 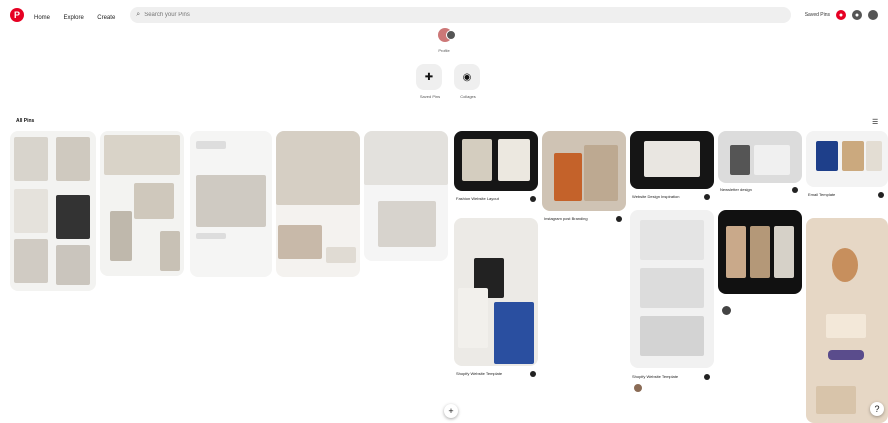 I want to click on collages-action: ◉ Collages, so click(x=468, y=81).